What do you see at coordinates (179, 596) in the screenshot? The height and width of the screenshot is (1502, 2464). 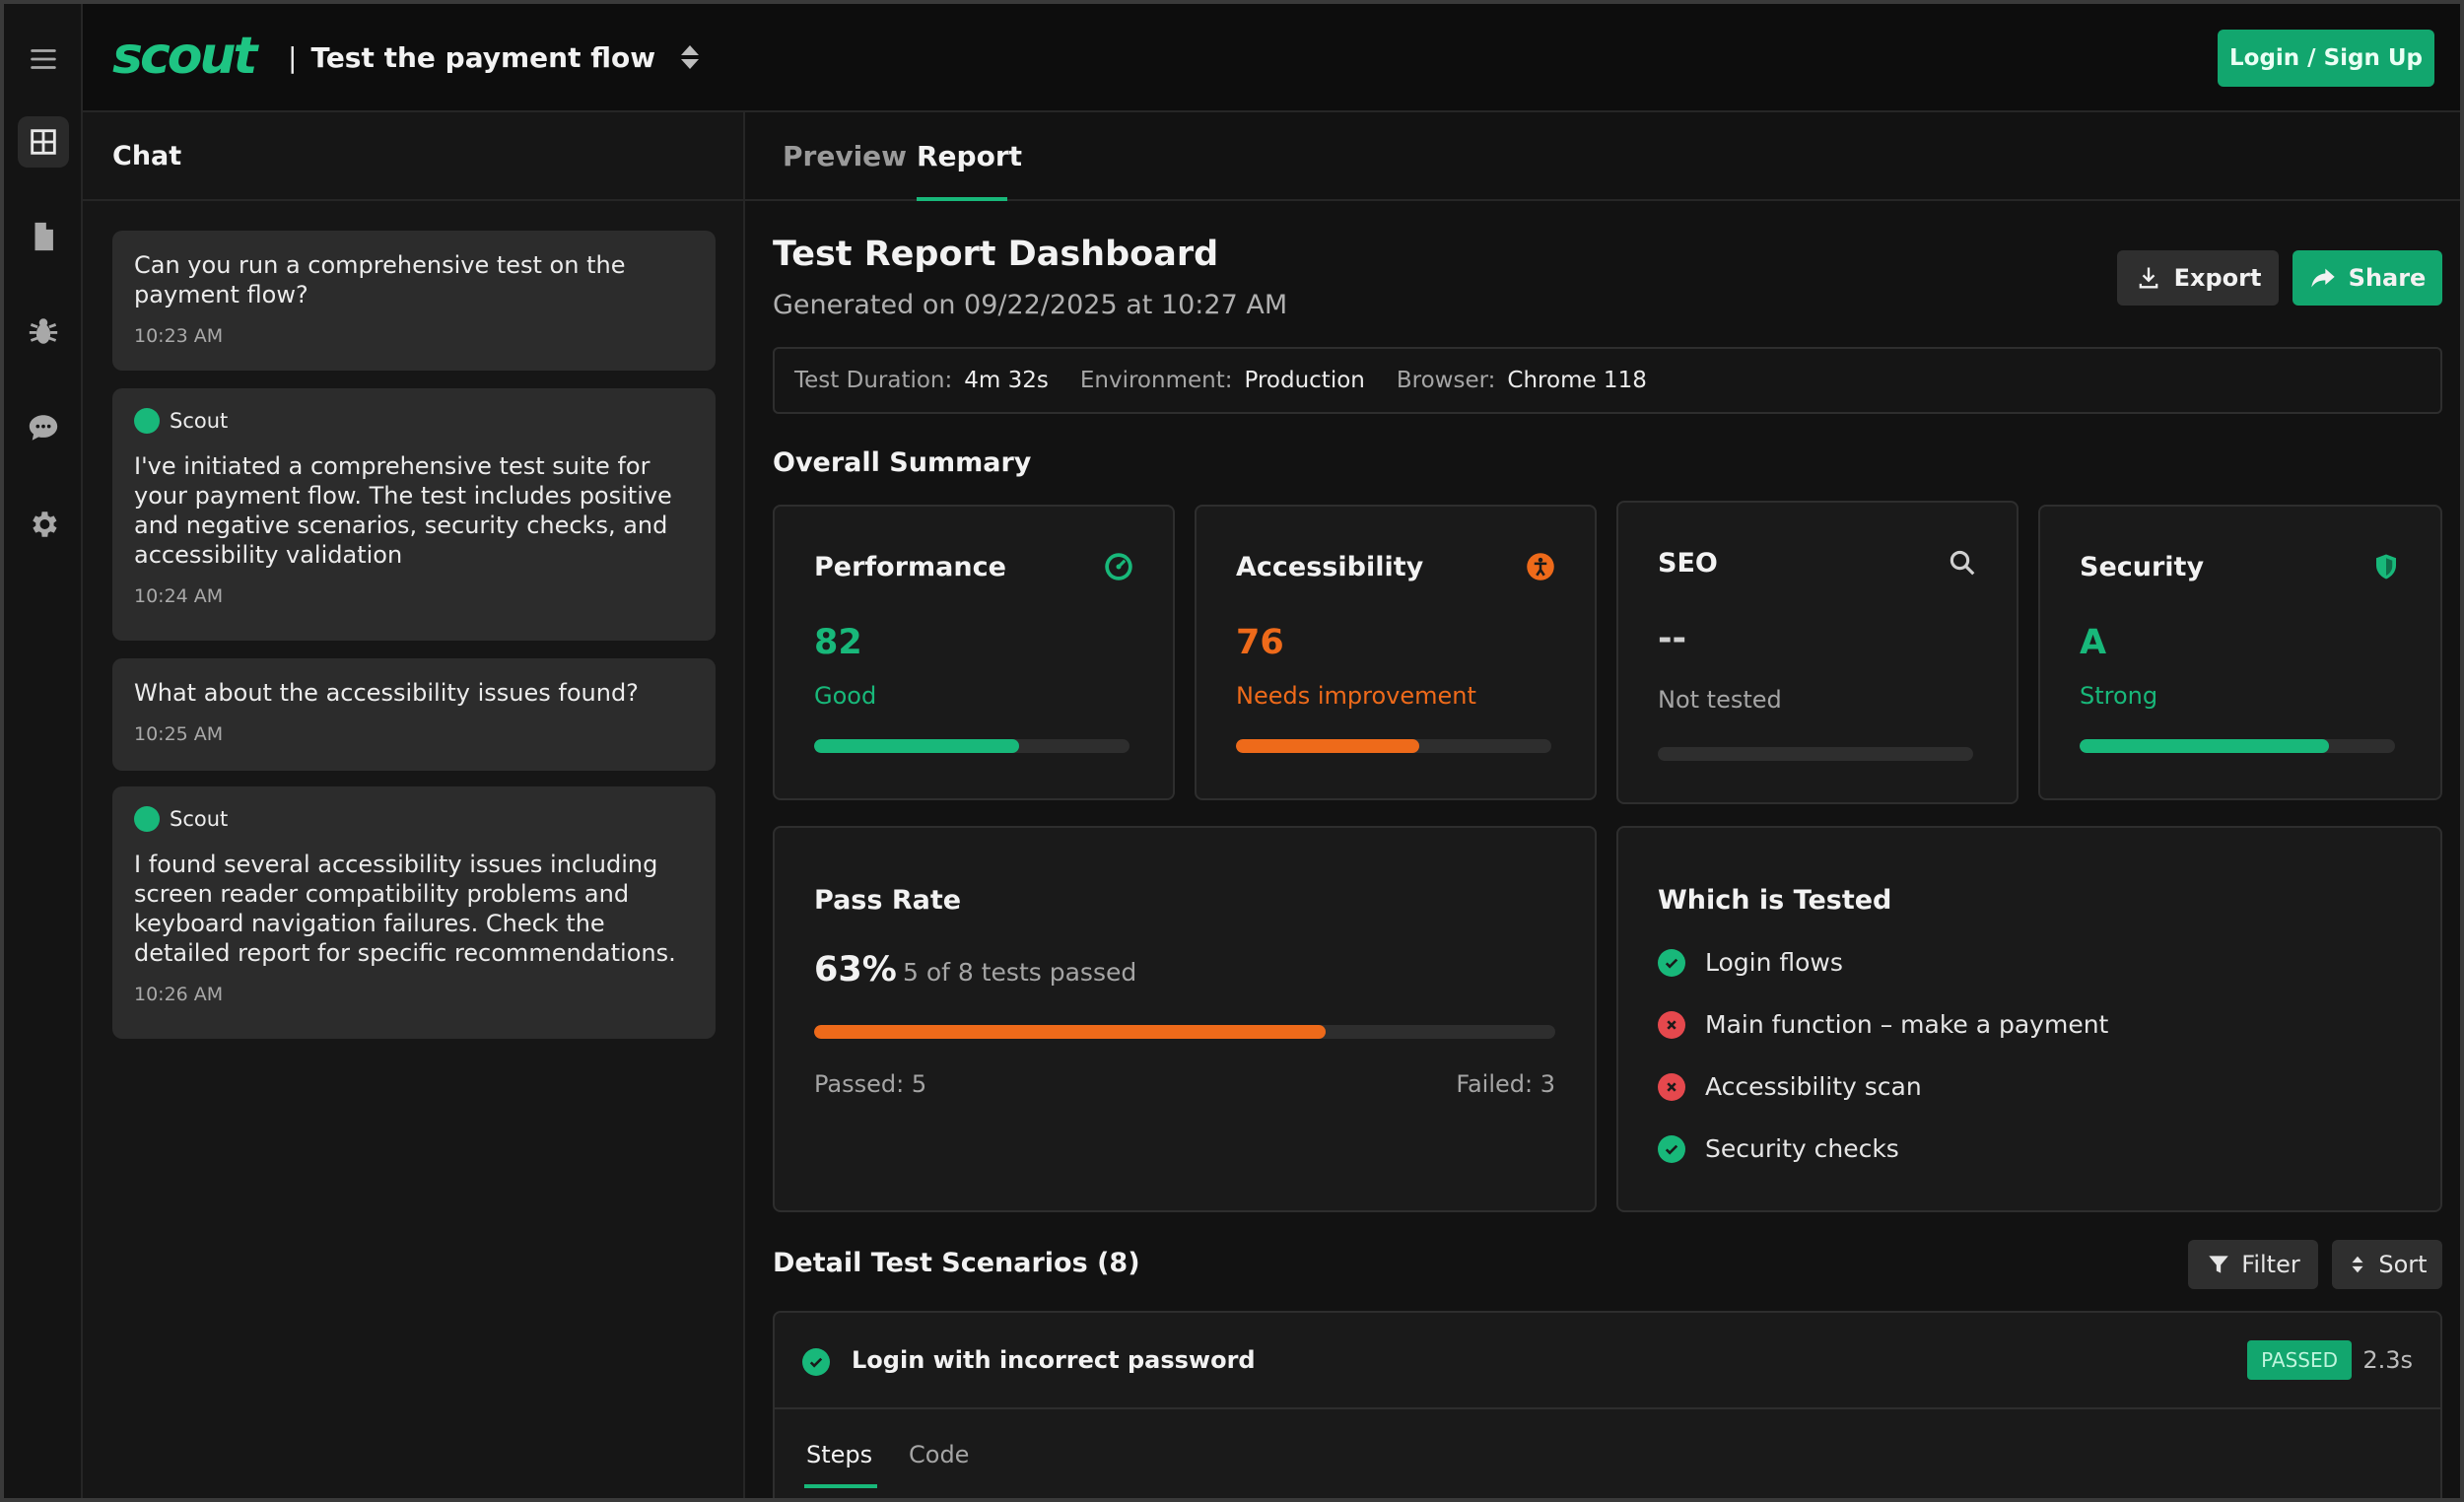 I see `message-time: 10:24 AM` at bounding box center [179, 596].